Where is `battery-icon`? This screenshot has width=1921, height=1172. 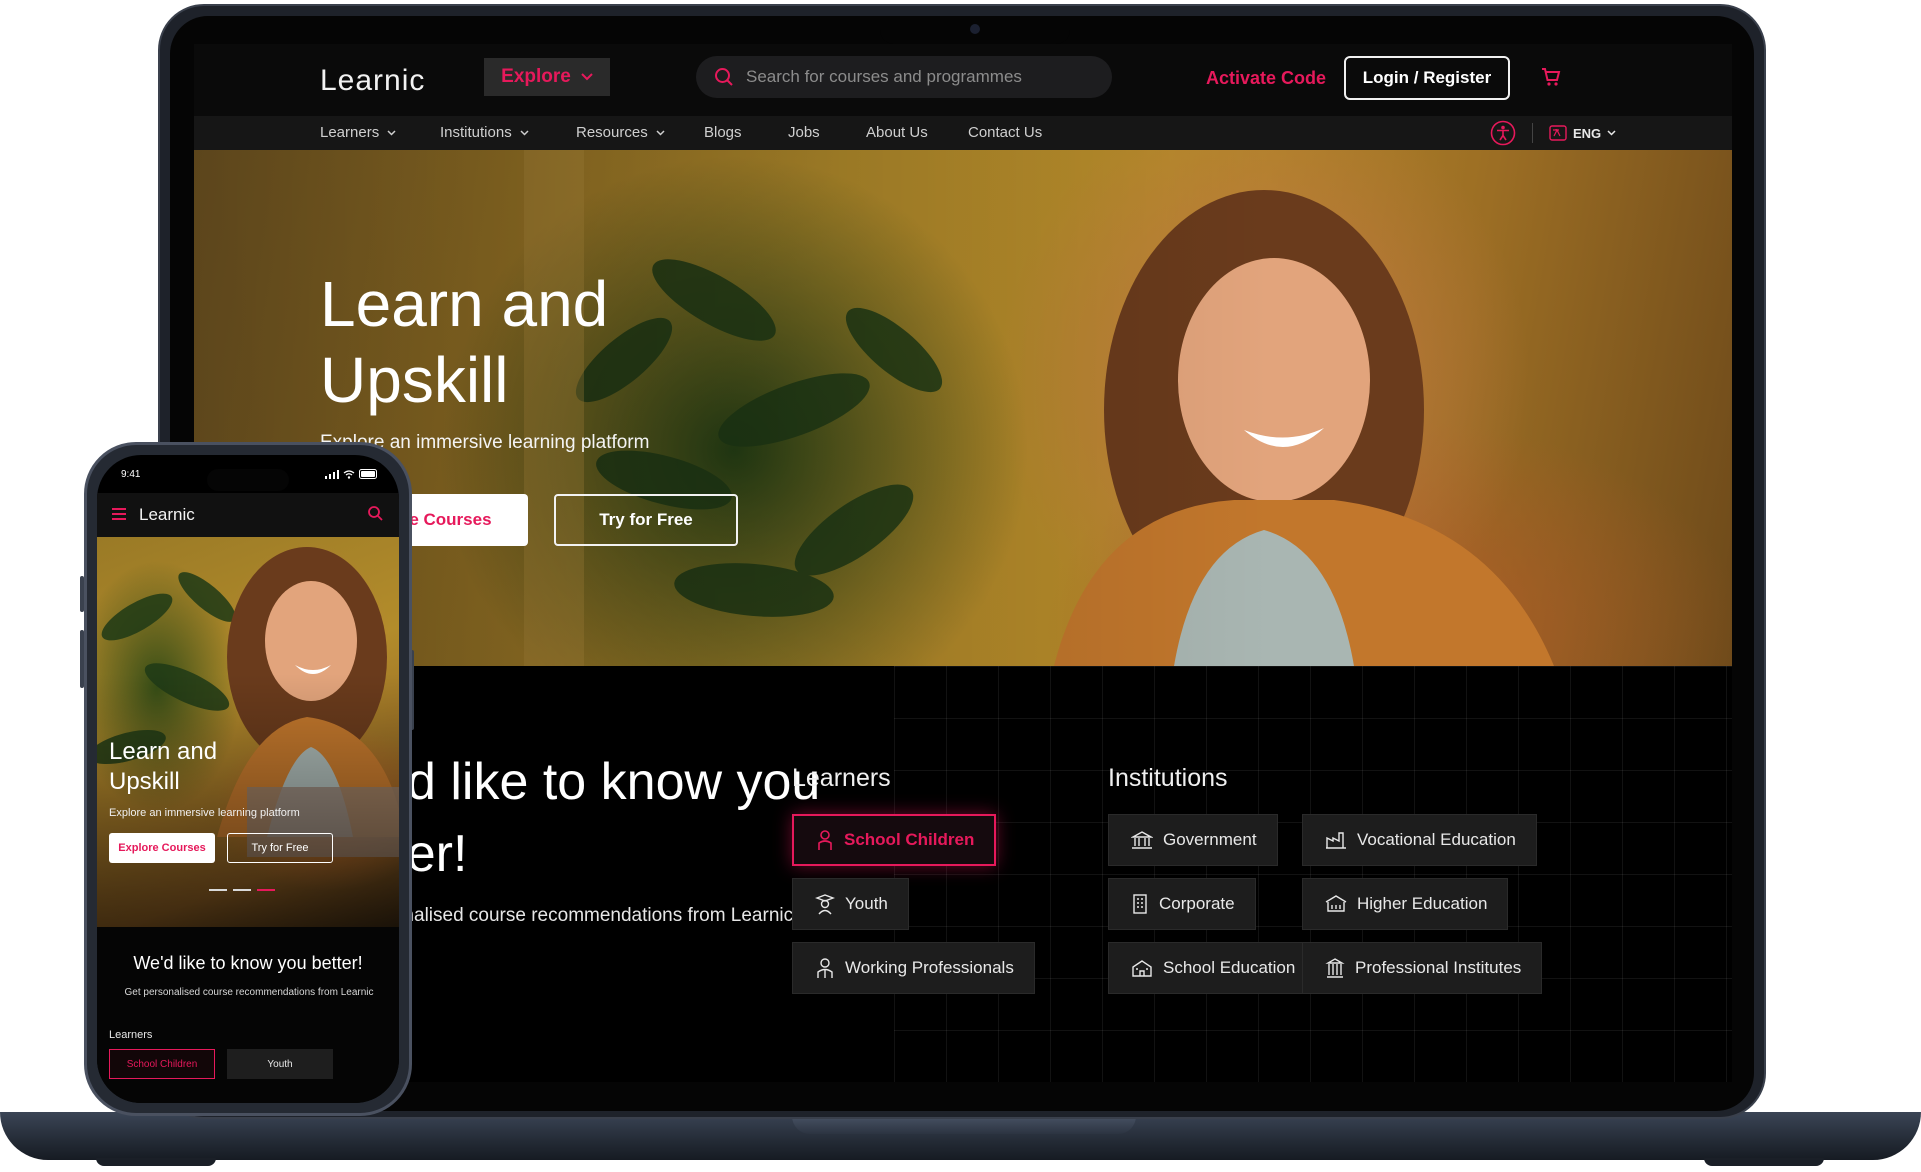
battery-icon is located at coordinates (368, 474).